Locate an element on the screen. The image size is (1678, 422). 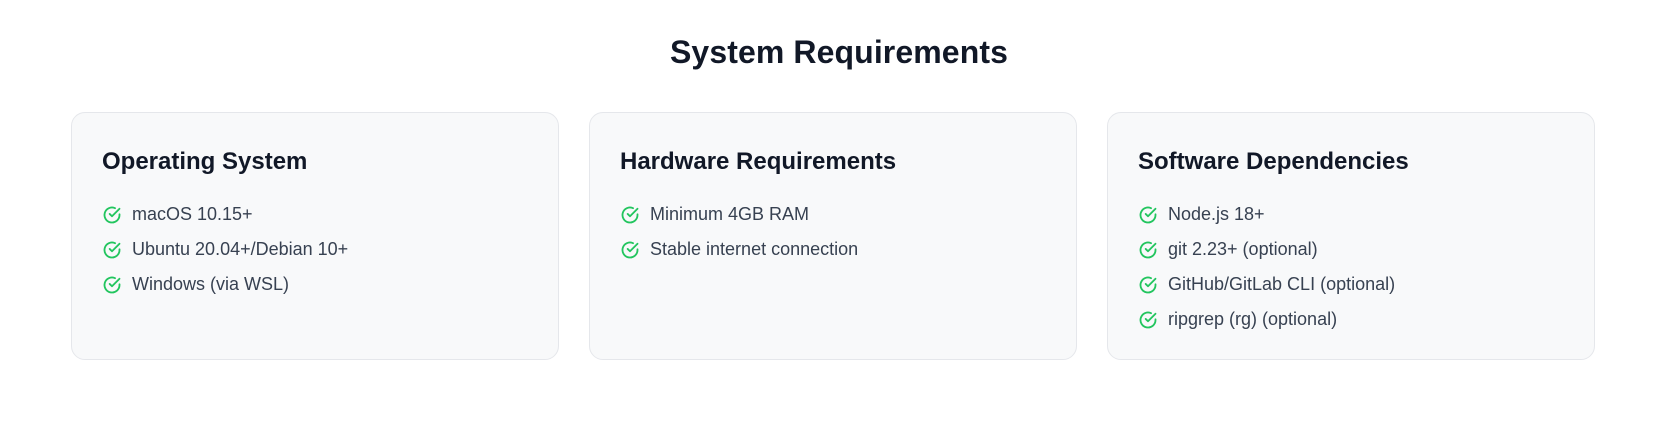
requirement-label: ripgrep (rg) (optional) is located at coordinates (1253, 319).